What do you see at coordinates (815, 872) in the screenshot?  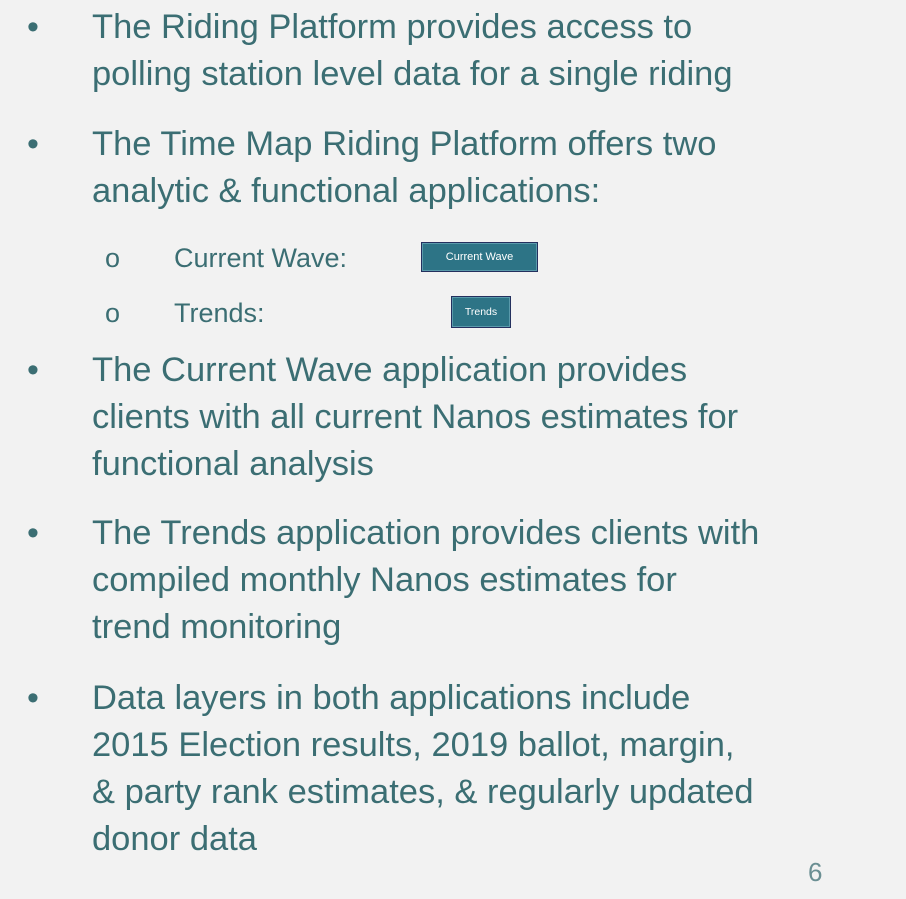 I see `page-number: 6` at bounding box center [815, 872].